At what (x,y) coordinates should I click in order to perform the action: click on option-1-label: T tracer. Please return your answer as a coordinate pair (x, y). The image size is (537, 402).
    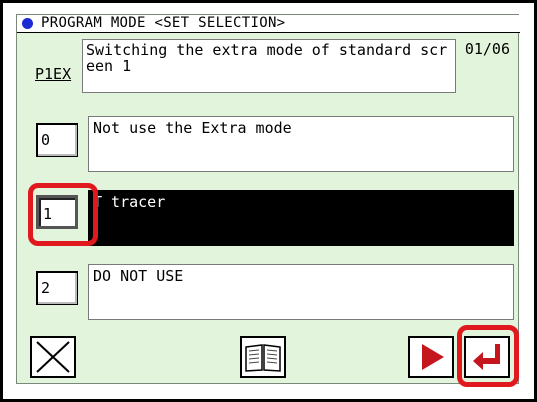
    Looking at the image, I should click on (301, 218).